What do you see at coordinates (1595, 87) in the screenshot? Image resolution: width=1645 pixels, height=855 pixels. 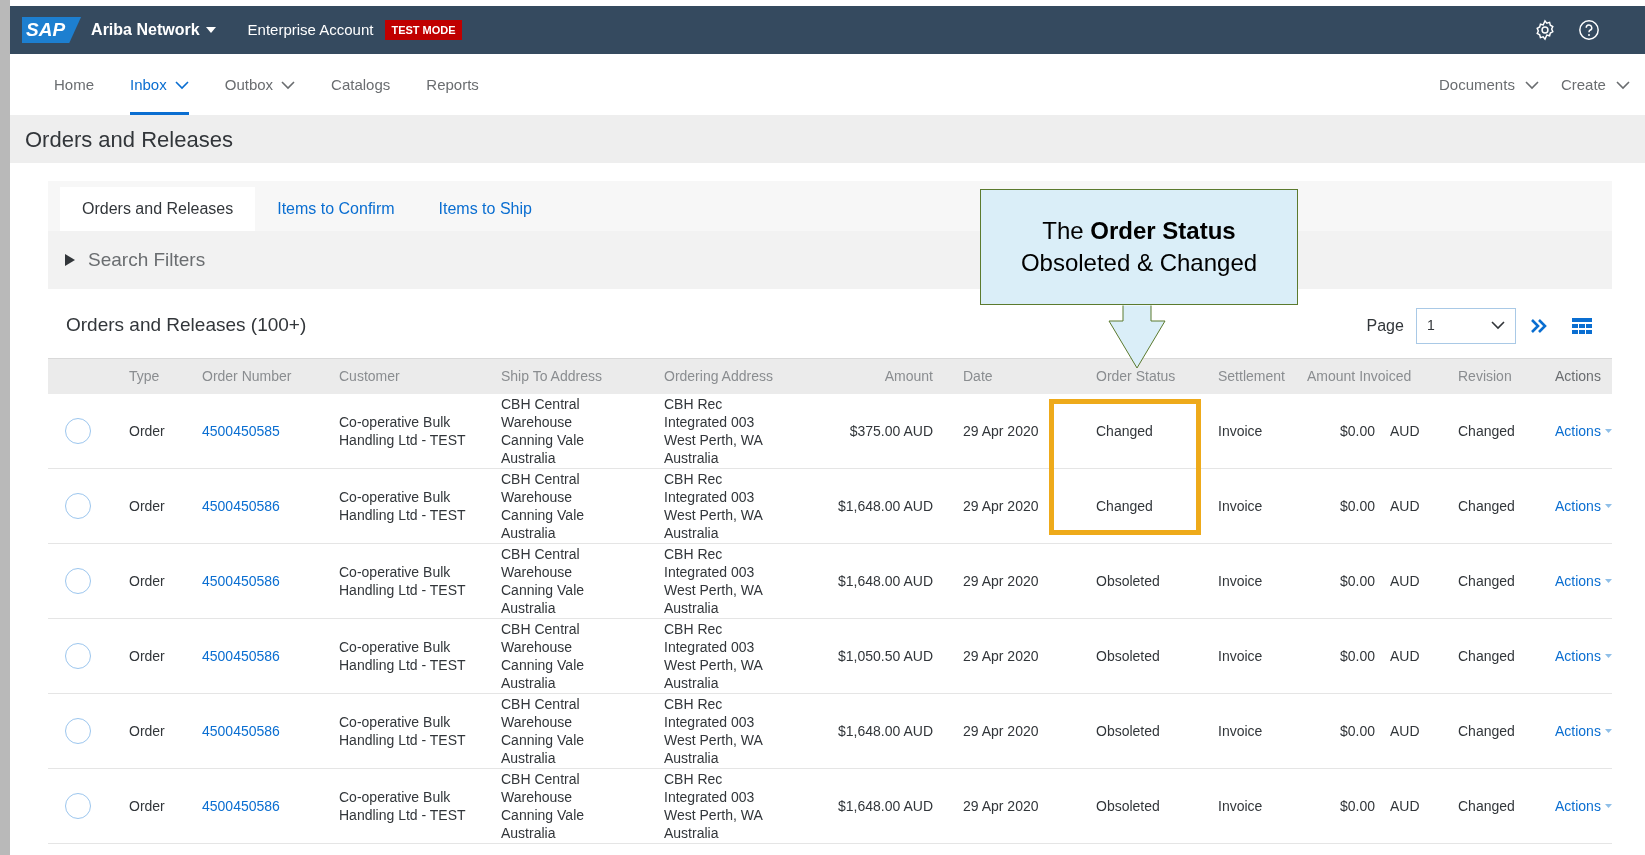 I see `nav-menu: Create` at bounding box center [1595, 87].